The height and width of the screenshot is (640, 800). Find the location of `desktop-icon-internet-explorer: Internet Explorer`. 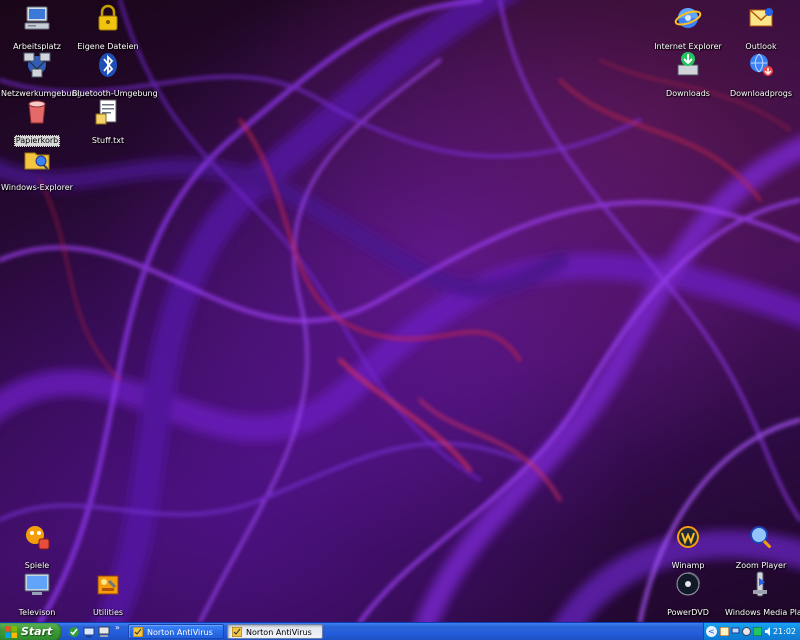

desktop-icon-internet-explorer: Internet Explorer is located at coordinates (688, 27).